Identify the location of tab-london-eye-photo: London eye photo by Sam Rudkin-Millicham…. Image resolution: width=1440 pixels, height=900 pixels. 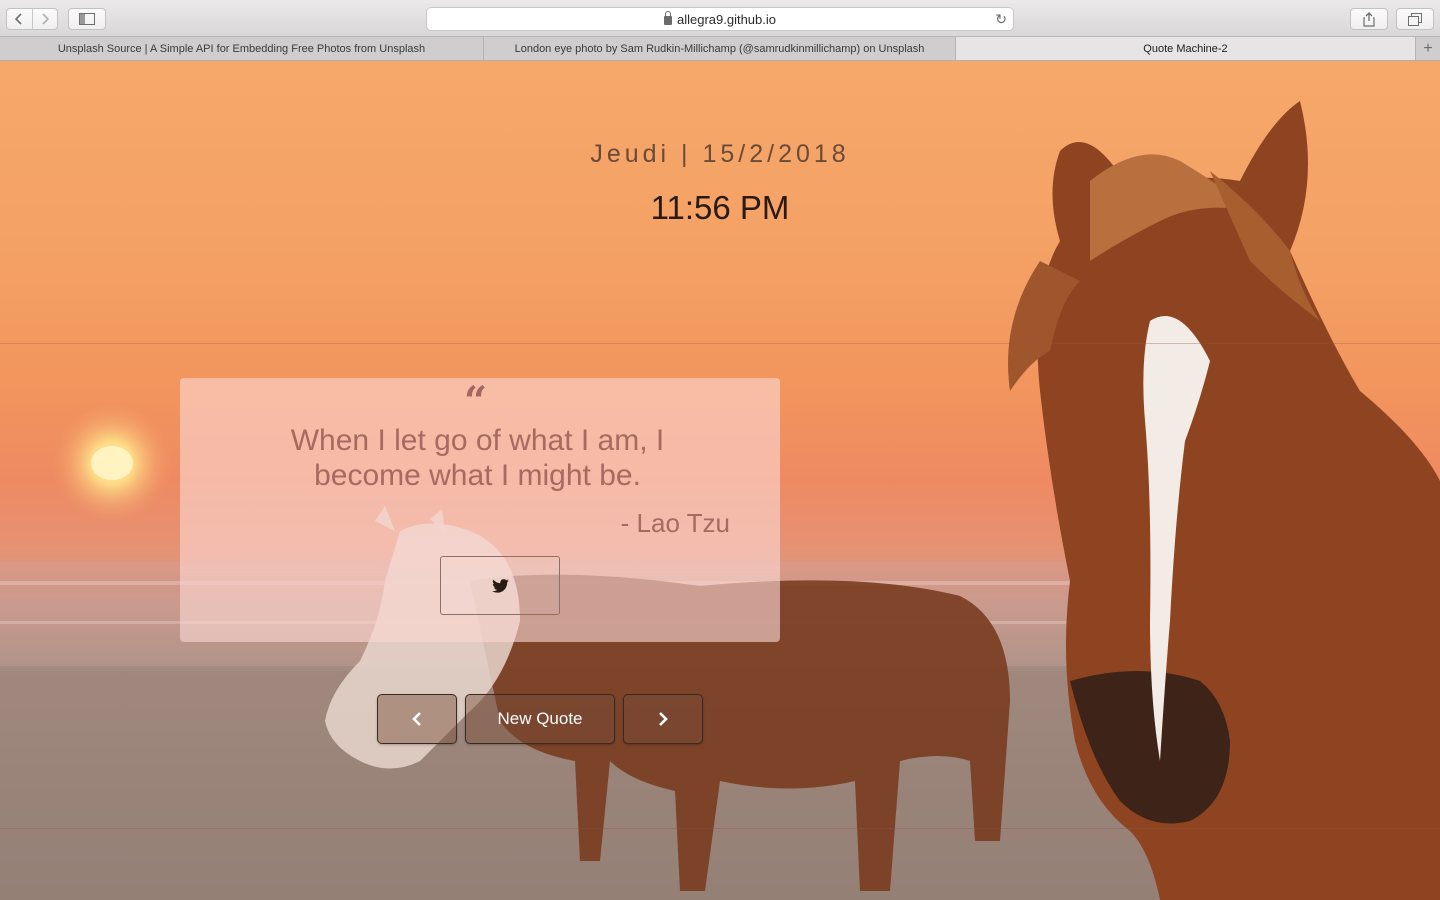
(720, 48).